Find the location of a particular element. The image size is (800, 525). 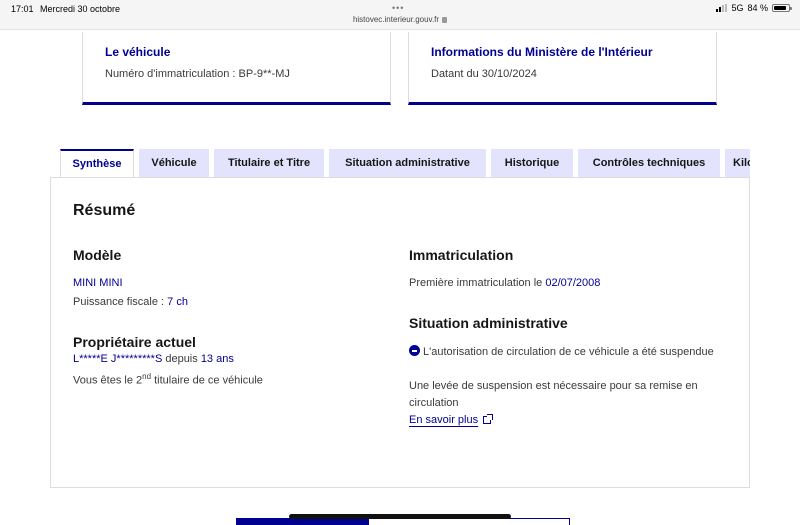

tab-kilometrage: Kilo is located at coordinates (737, 163).